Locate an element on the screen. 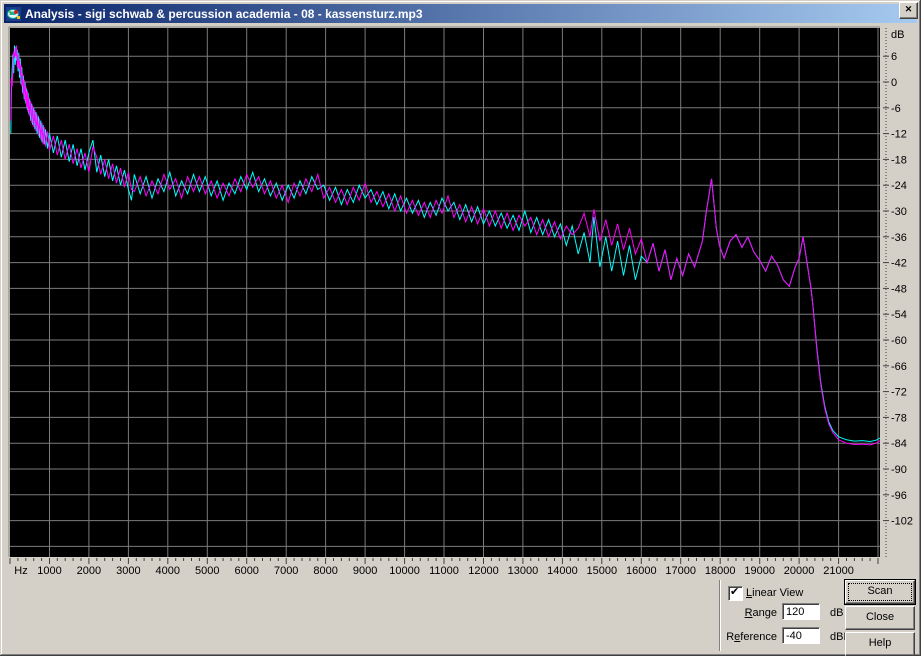 Image resolution: width=921 pixels, height=656 pixels. x-axis-label: 15000 is located at coordinates (602, 571).